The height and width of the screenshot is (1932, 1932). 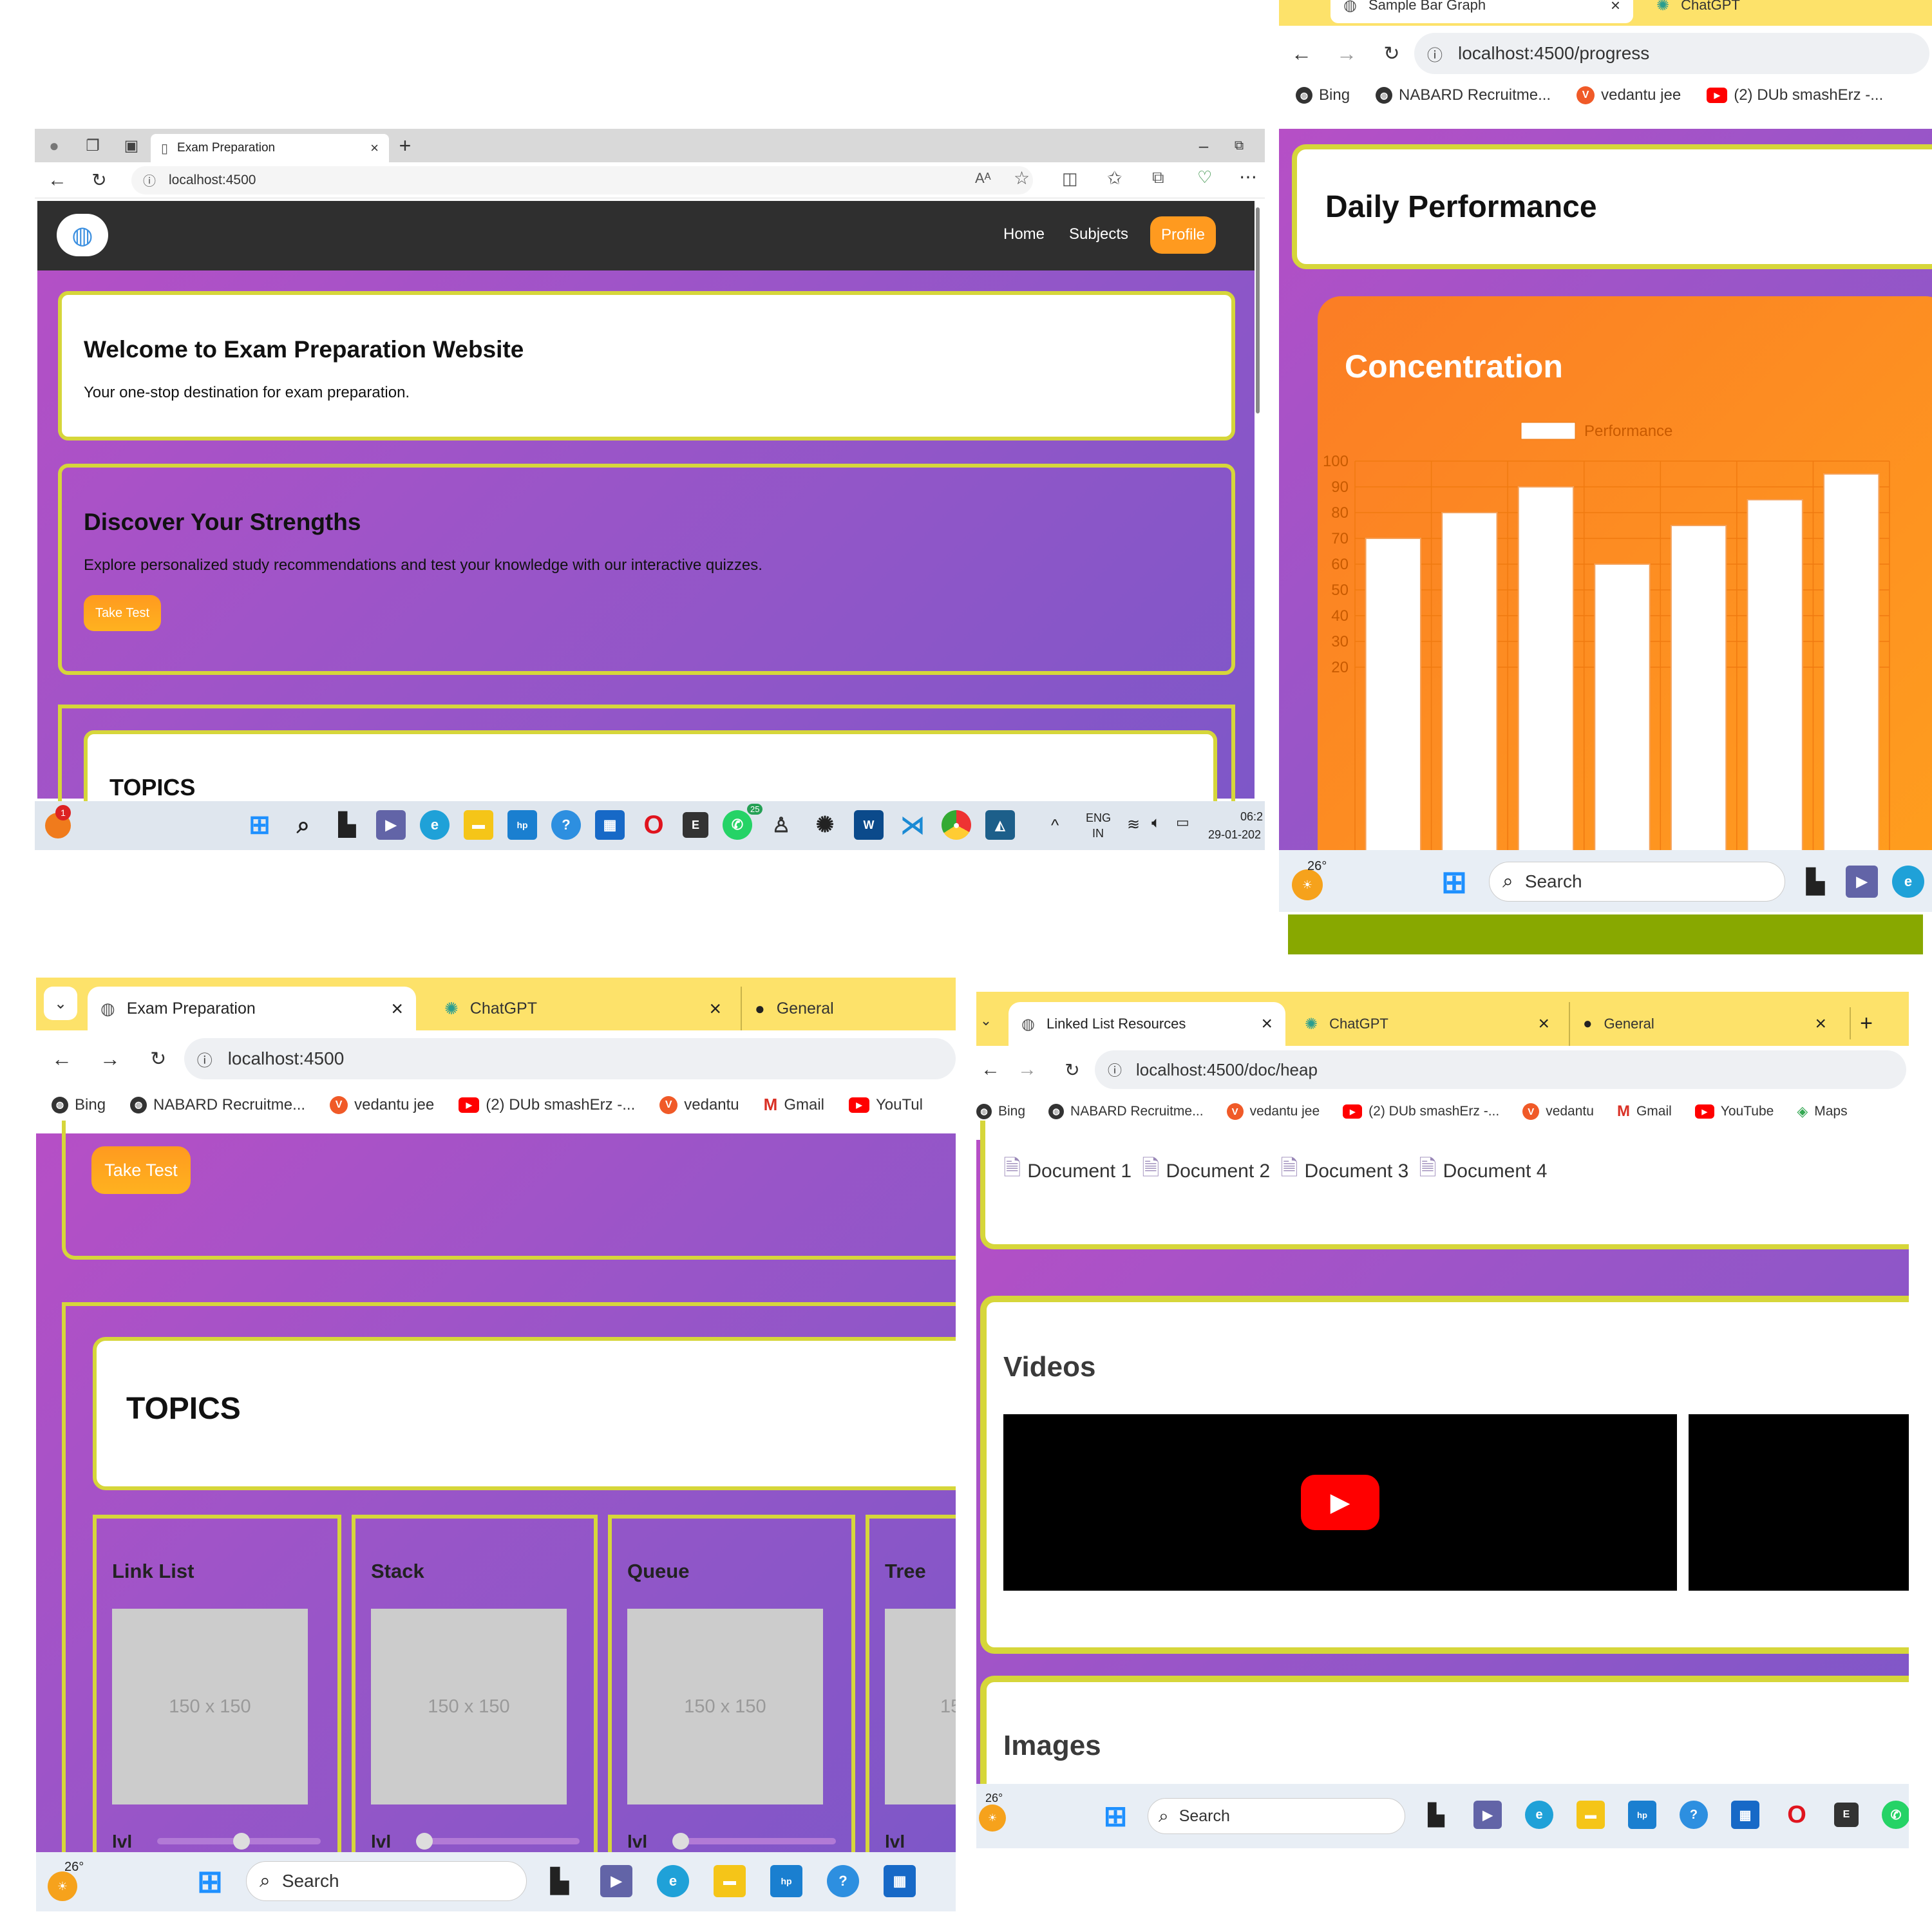 I want to click on vscode-icon: ⋊, so click(x=912, y=825).